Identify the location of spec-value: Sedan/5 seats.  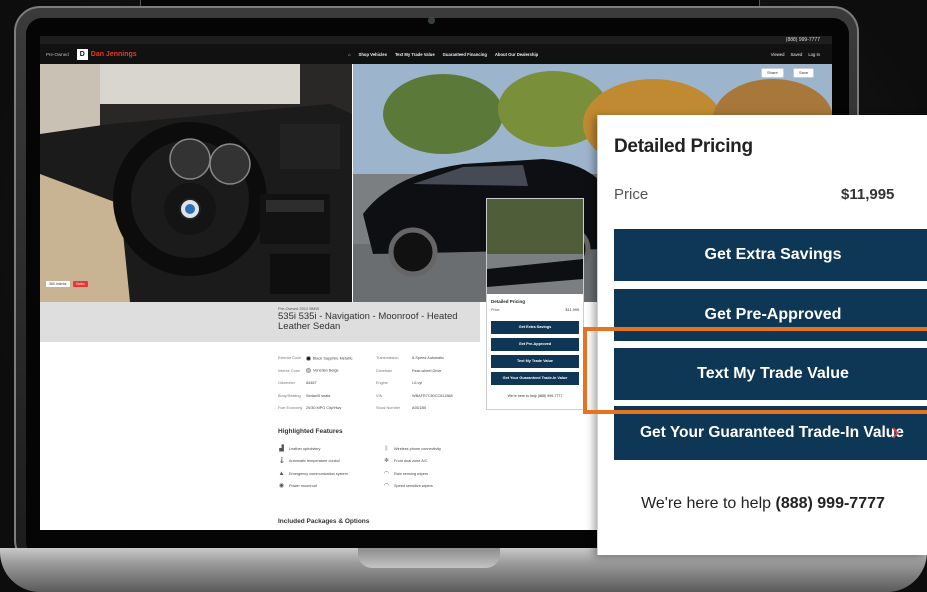
(341, 396).